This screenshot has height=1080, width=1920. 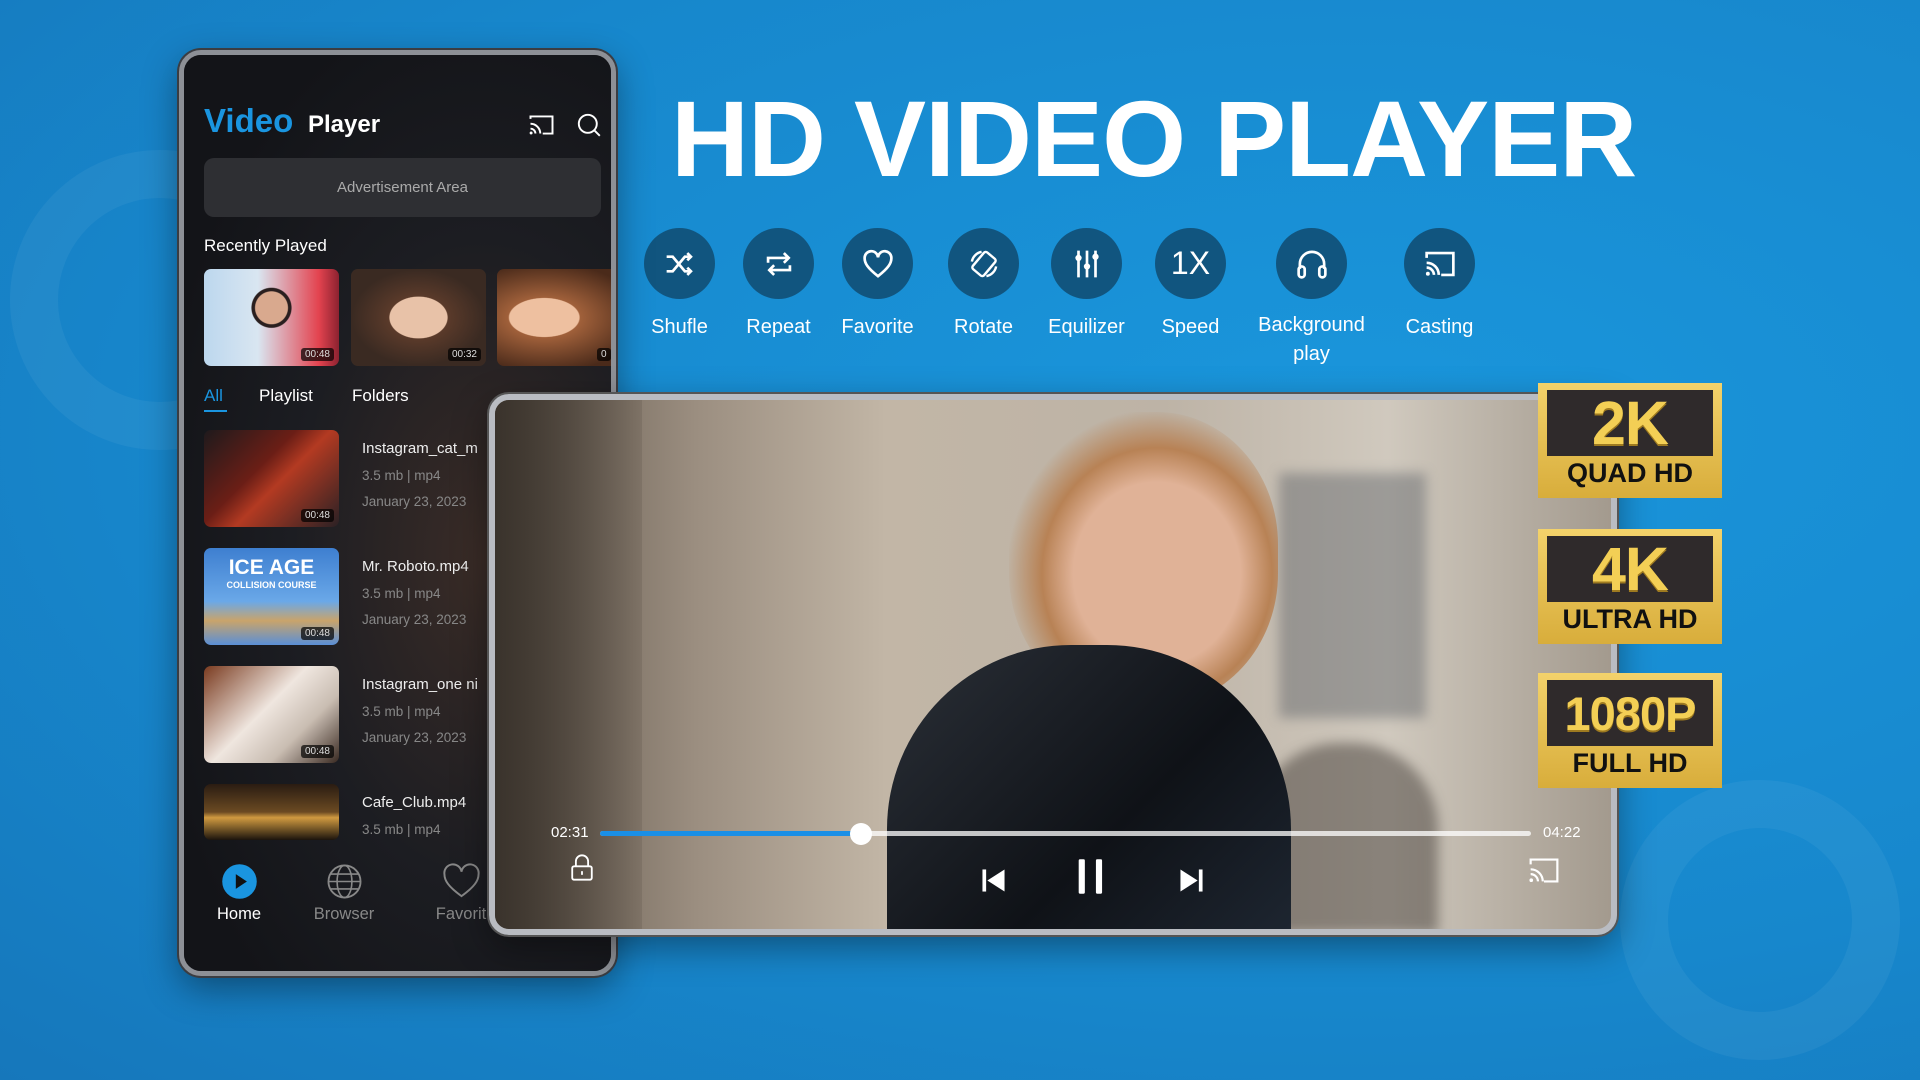 What do you see at coordinates (380, 396) in the screenshot?
I see `tab-folders: Folders` at bounding box center [380, 396].